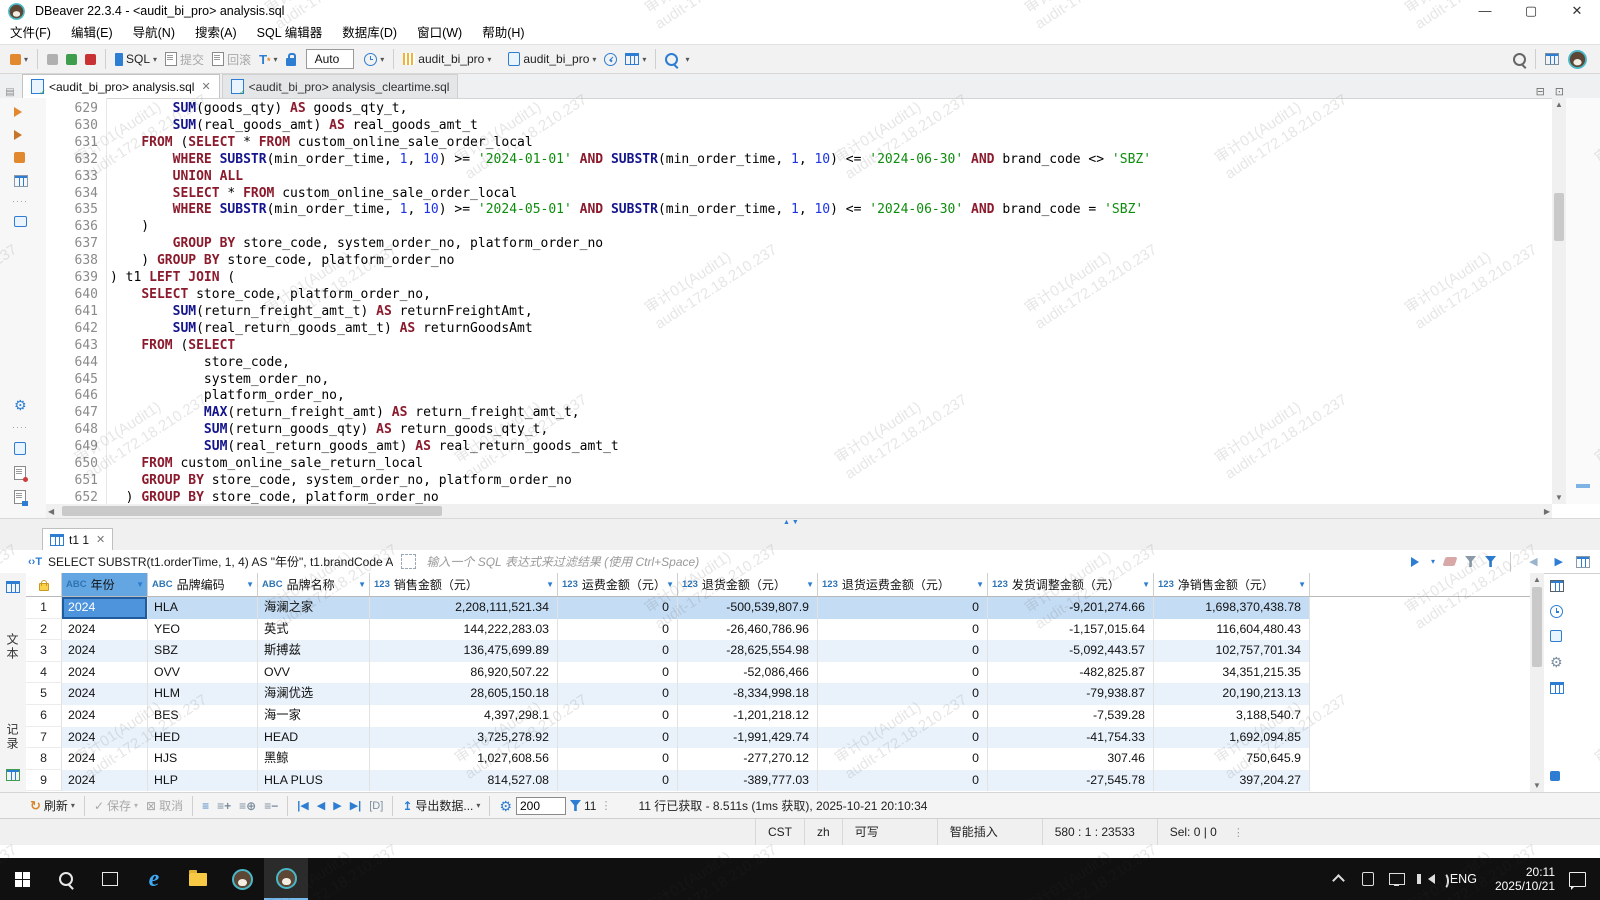  Describe the element at coordinates (44, 780) in the screenshot. I see `row-number-cell: 9` at that location.